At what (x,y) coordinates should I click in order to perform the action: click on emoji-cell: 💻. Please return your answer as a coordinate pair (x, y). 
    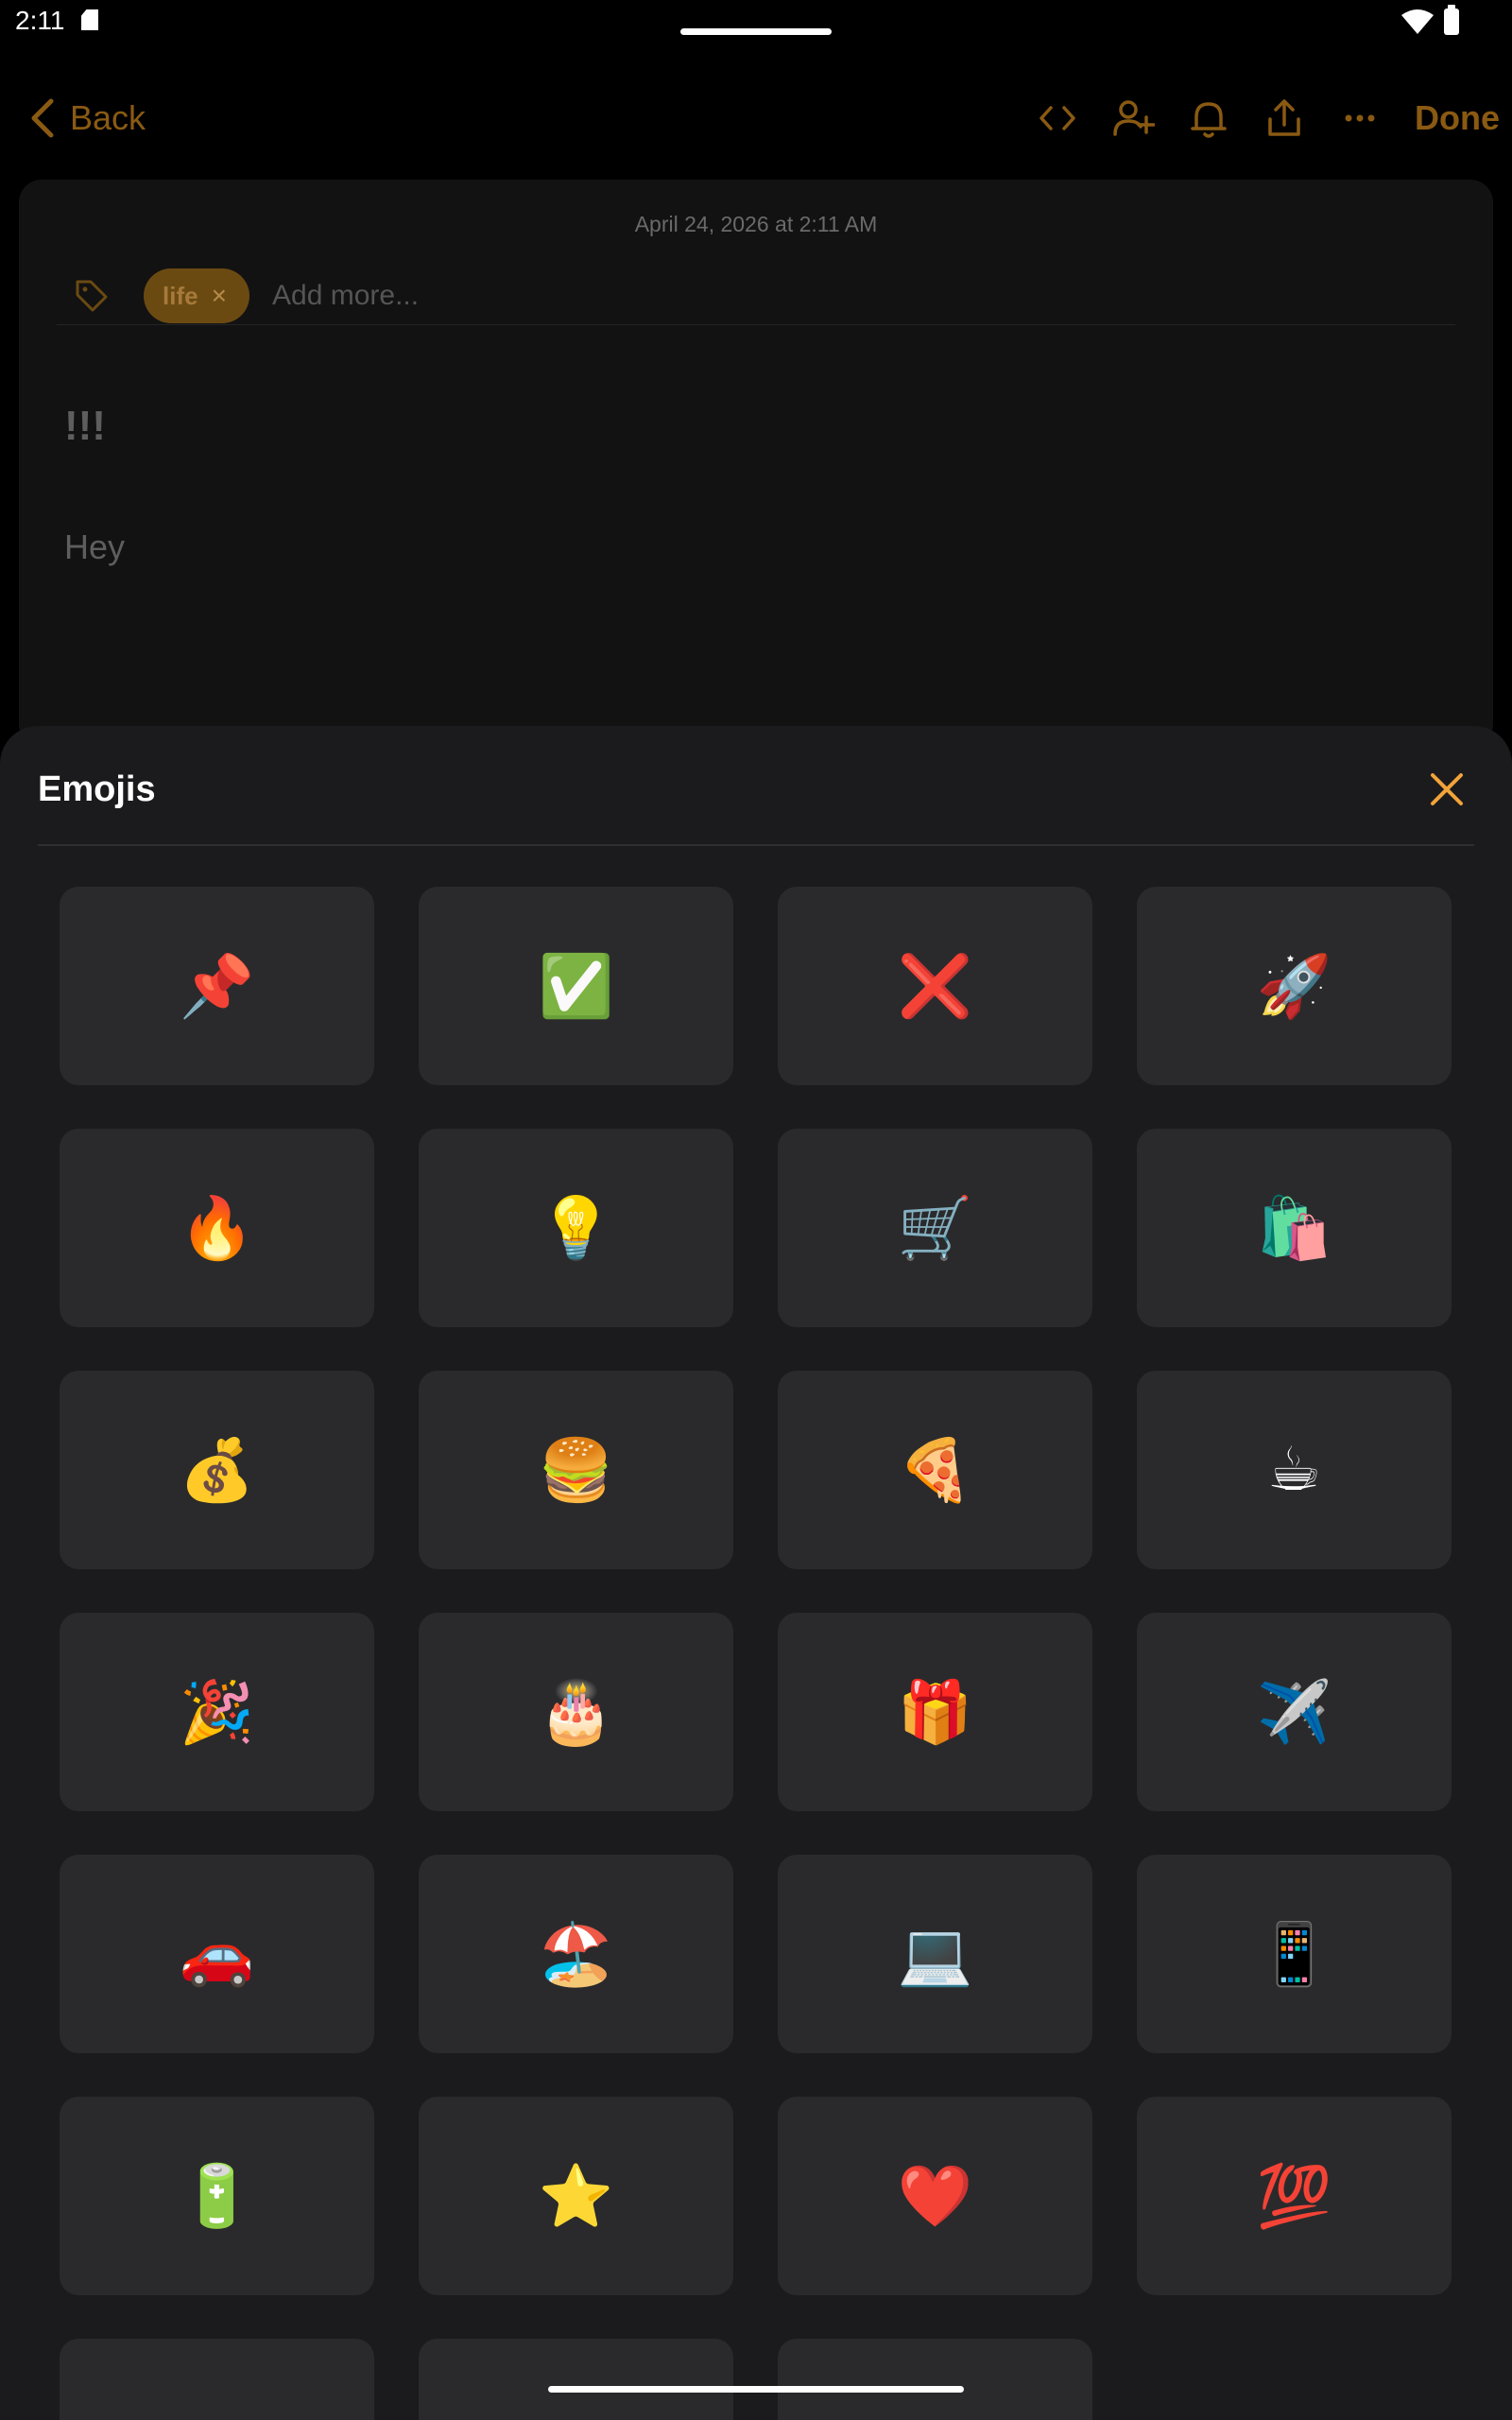
    Looking at the image, I should click on (935, 1954).